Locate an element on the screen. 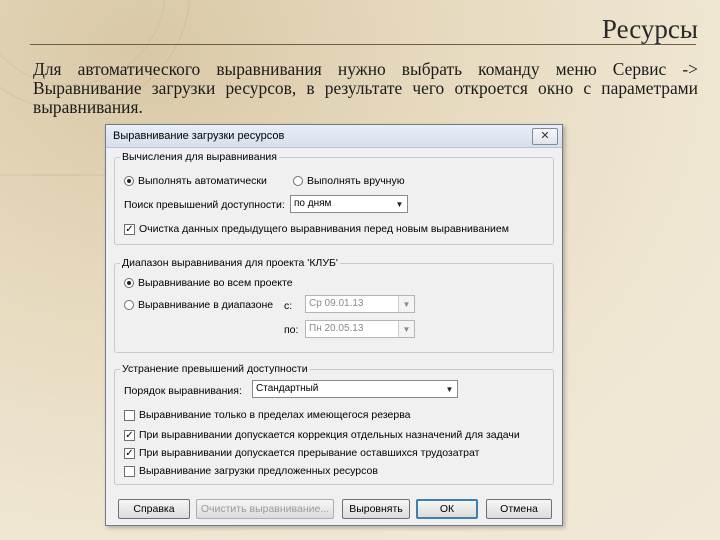 This screenshot has height=540, width=720. manual-radio-indicator is located at coordinates (298, 181).